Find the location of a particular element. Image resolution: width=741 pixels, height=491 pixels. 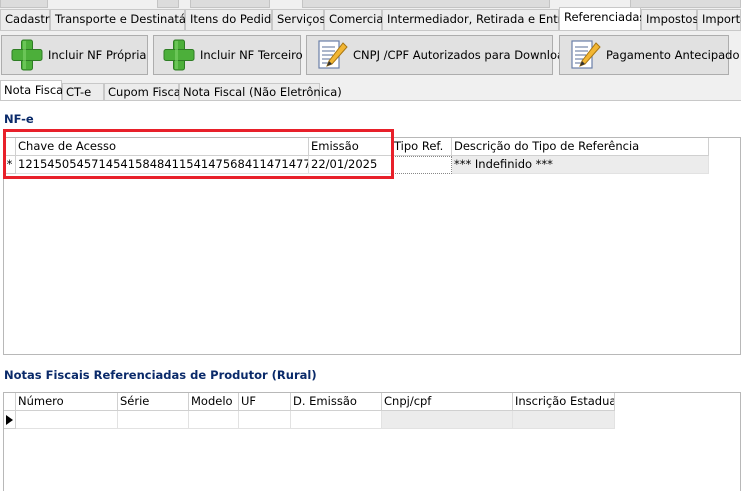

cnpj-autorizados-label: CNPJ /CPF Autorizados para Download is located at coordinates (462, 55).